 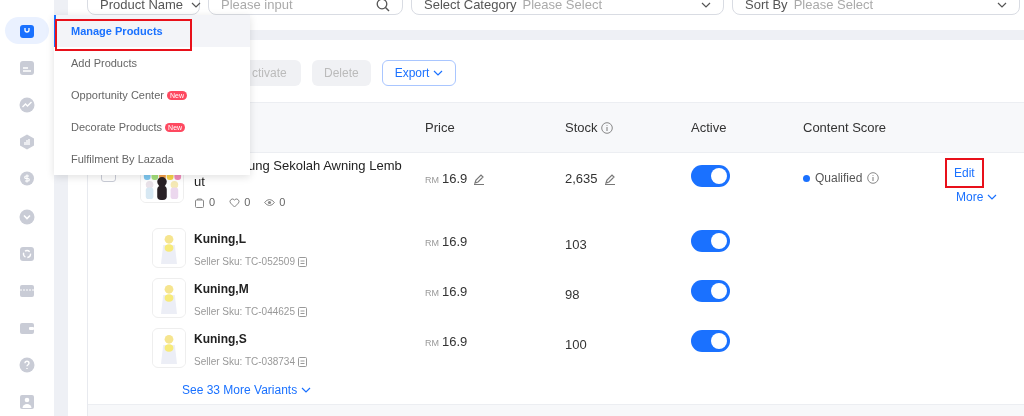 I want to click on status-text: Qualified, so click(x=839, y=178).